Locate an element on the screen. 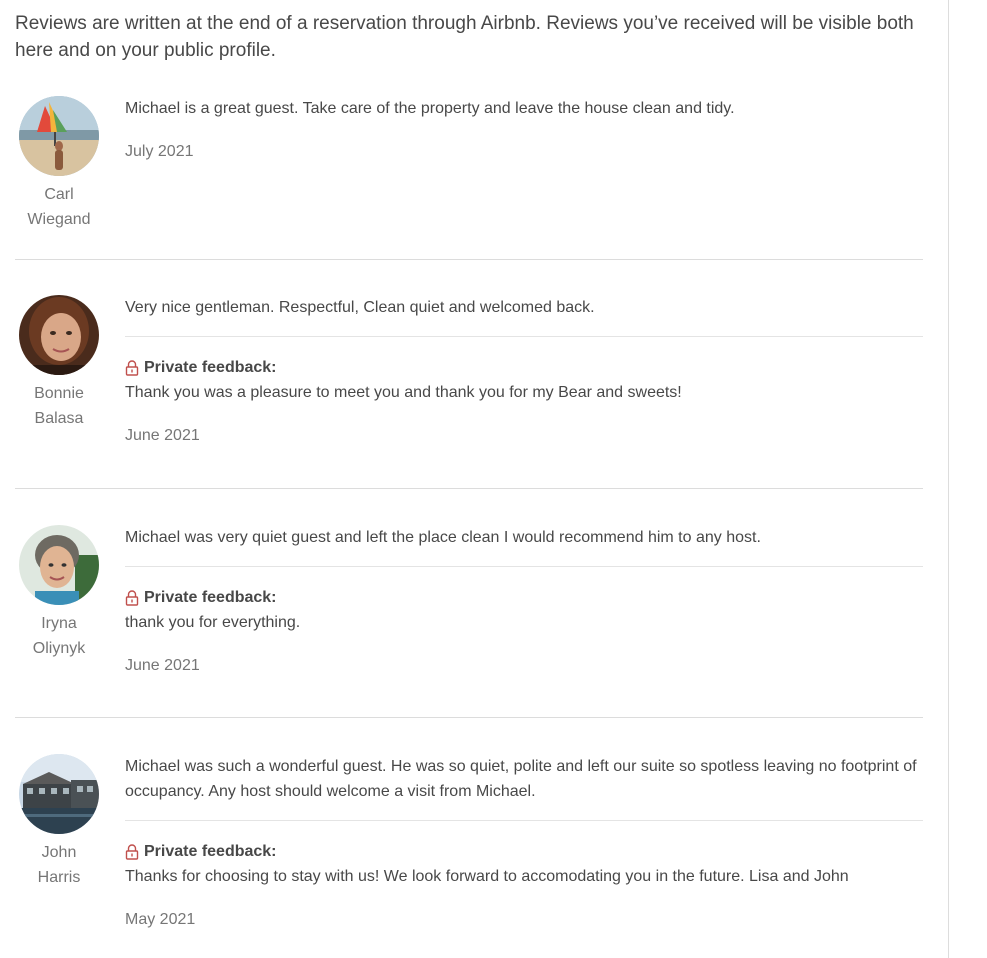 This screenshot has width=987, height=958. reviewer: John Harris is located at coordinates (59, 822).